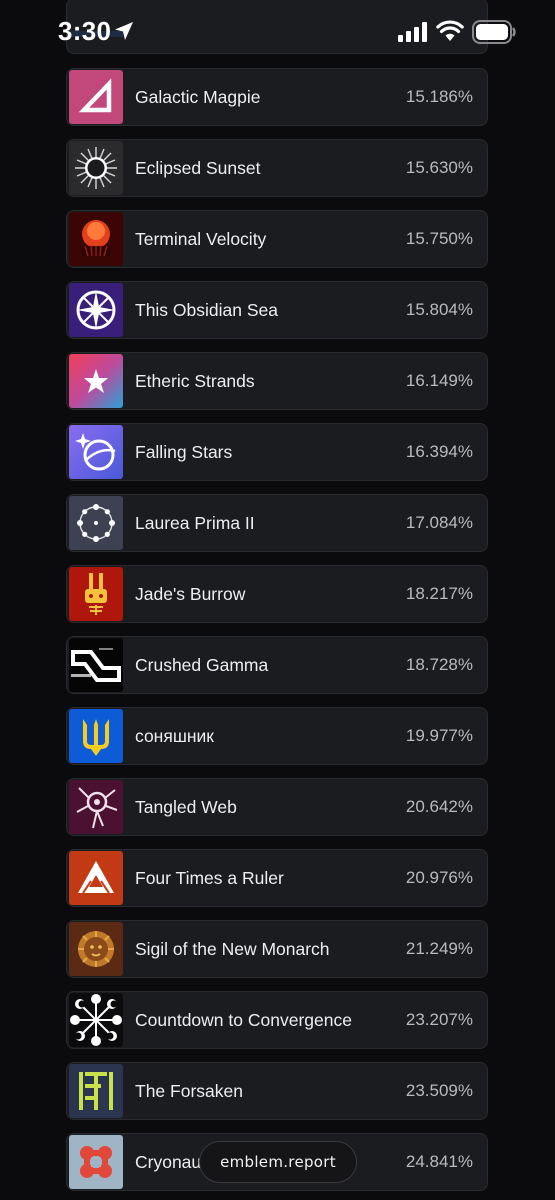 Image resolution: width=555 pixels, height=1200 pixels. What do you see at coordinates (96, 523) in the screenshot?
I see `orbit-ring-icon` at bounding box center [96, 523].